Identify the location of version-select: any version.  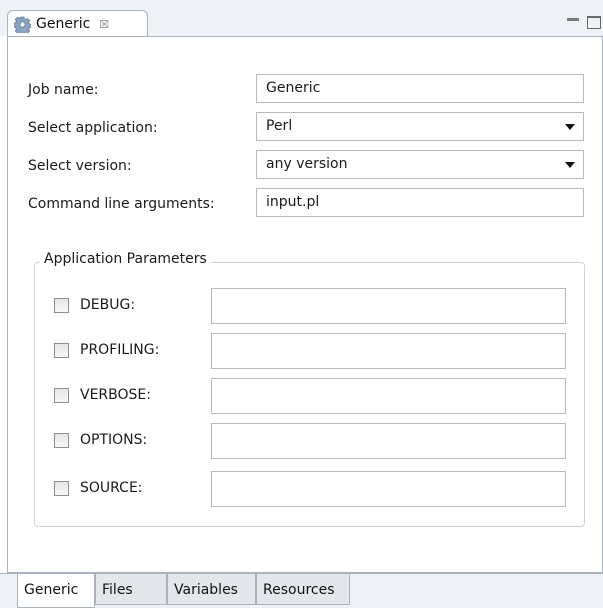
(420, 164).